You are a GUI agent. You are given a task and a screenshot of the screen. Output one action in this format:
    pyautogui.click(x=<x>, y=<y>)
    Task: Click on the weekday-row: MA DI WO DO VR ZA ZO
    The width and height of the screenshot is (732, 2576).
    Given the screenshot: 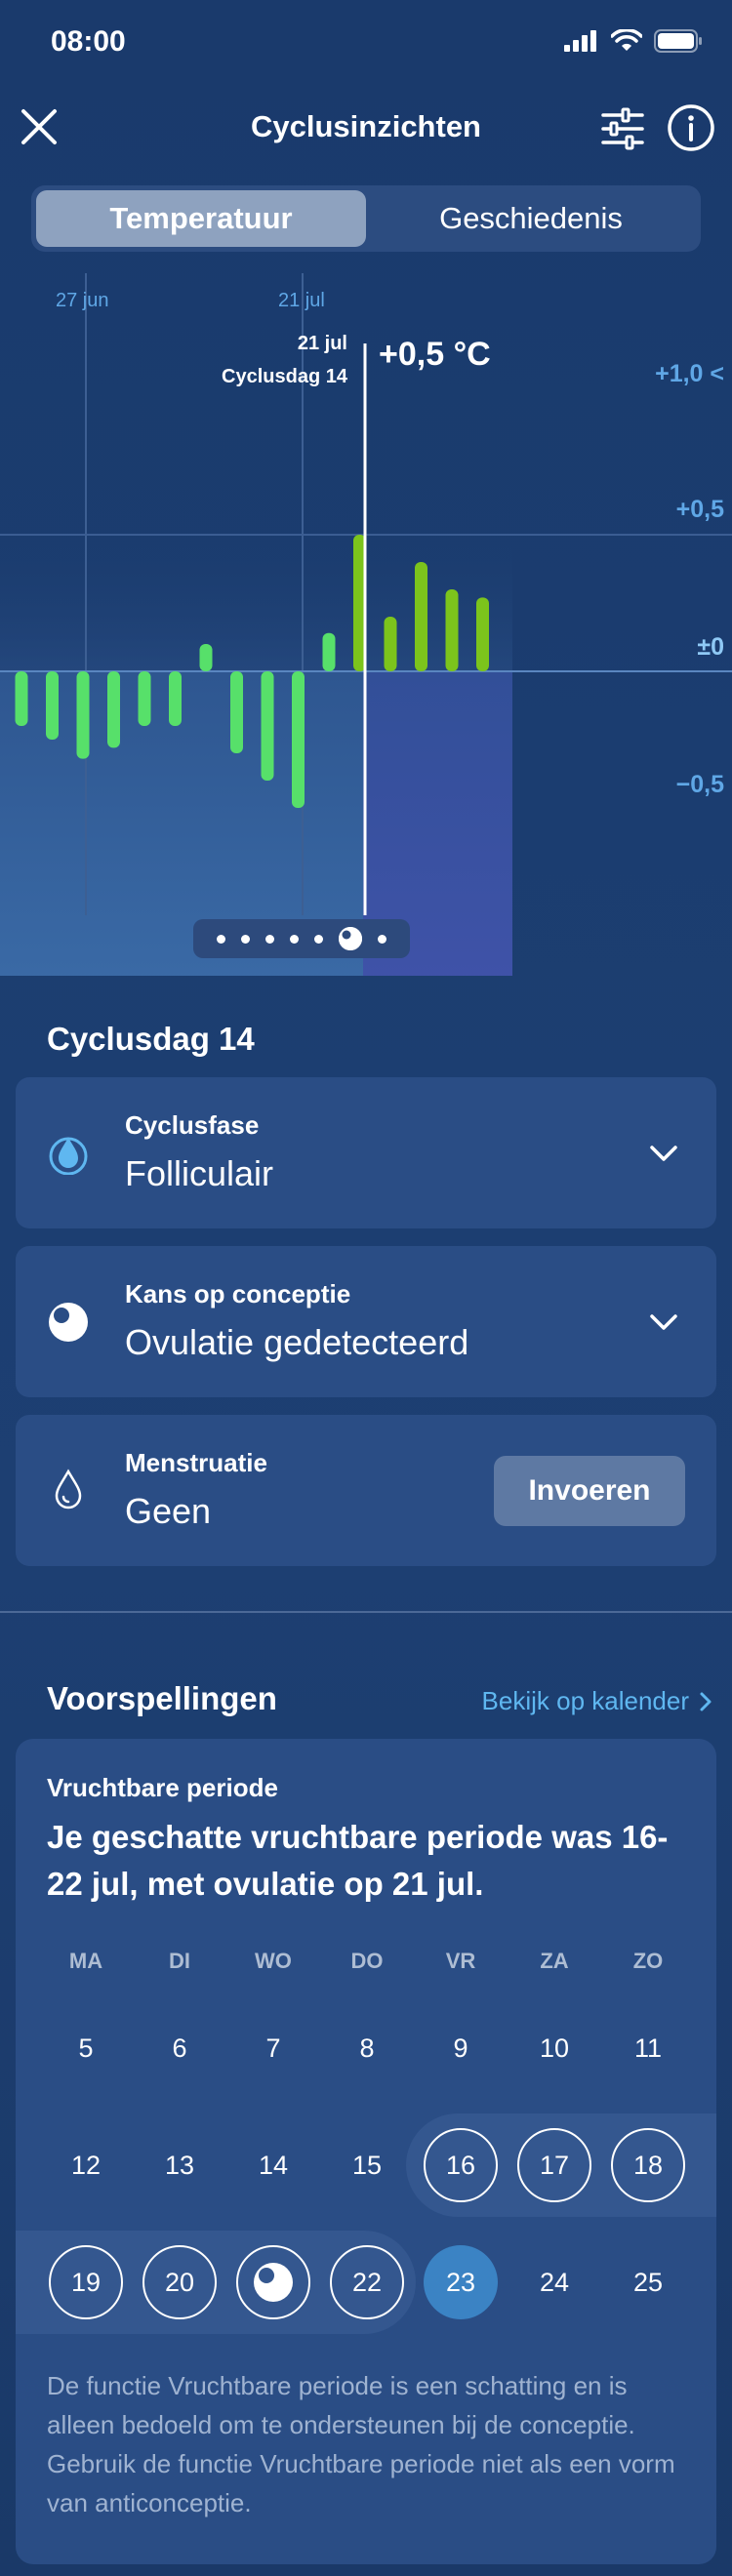 What is the action you would take?
    pyautogui.click(x=367, y=1961)
    